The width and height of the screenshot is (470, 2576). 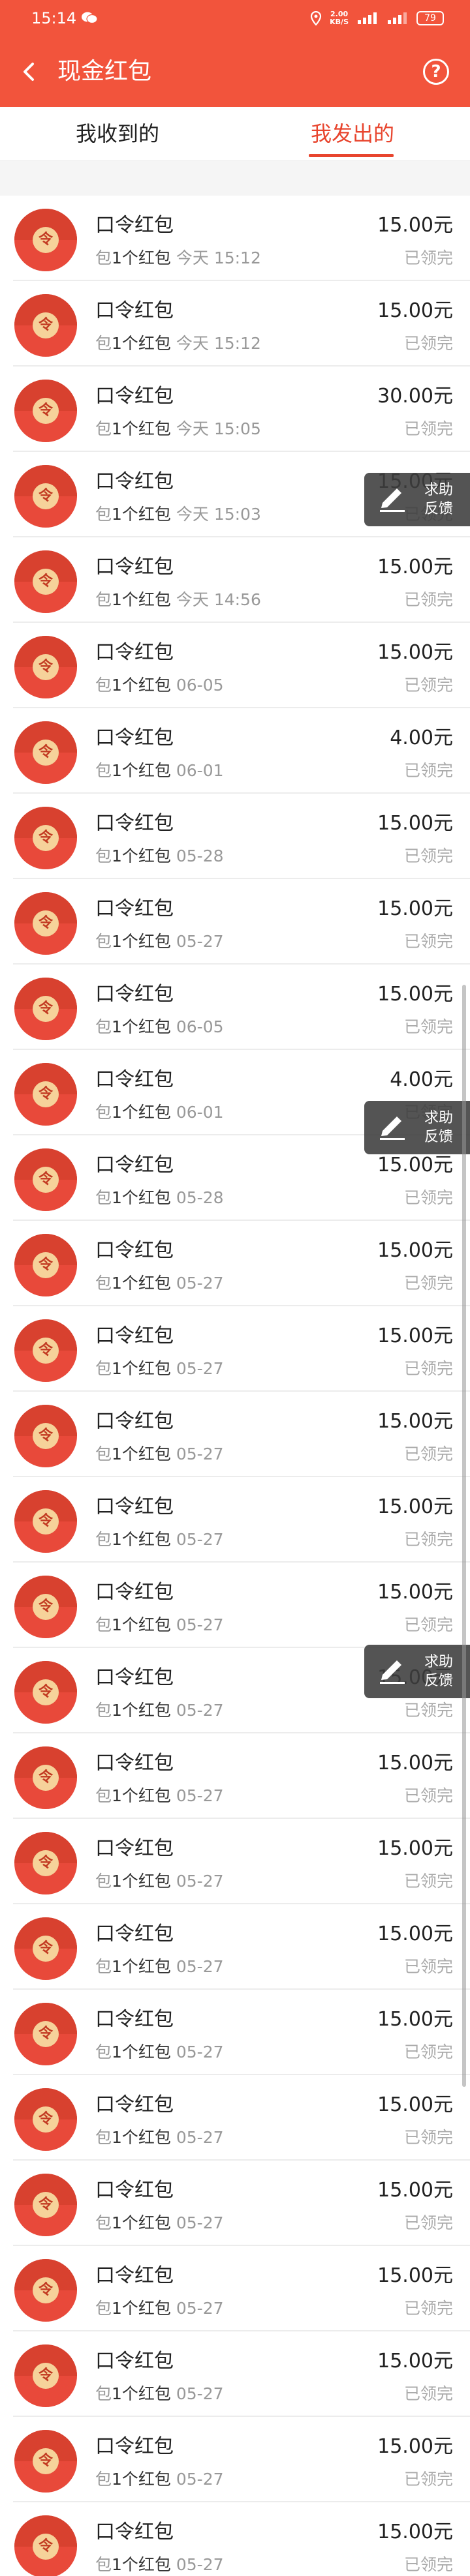 I want to click on tab-bar: 我收到的 我发出的, so click(x=235, y=133).